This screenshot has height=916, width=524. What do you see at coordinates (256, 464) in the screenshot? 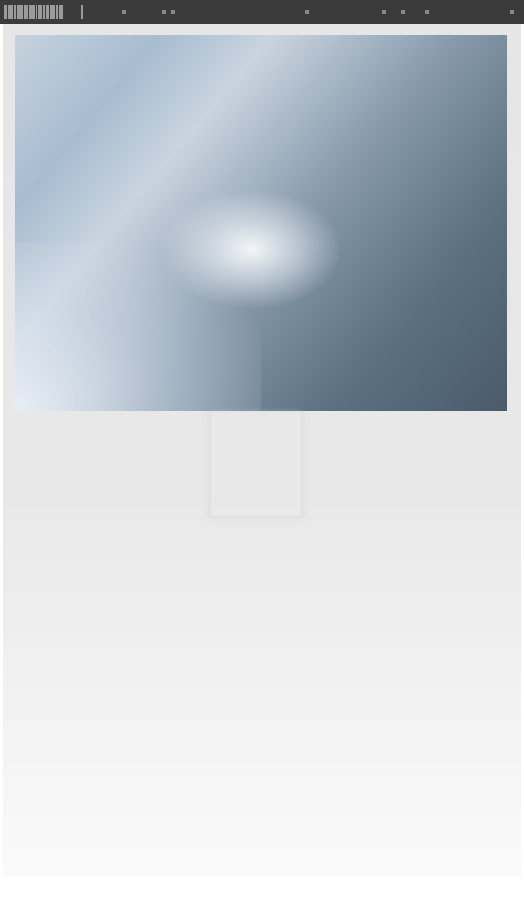
I see `faint-outline` at bounding box center [256, 464].